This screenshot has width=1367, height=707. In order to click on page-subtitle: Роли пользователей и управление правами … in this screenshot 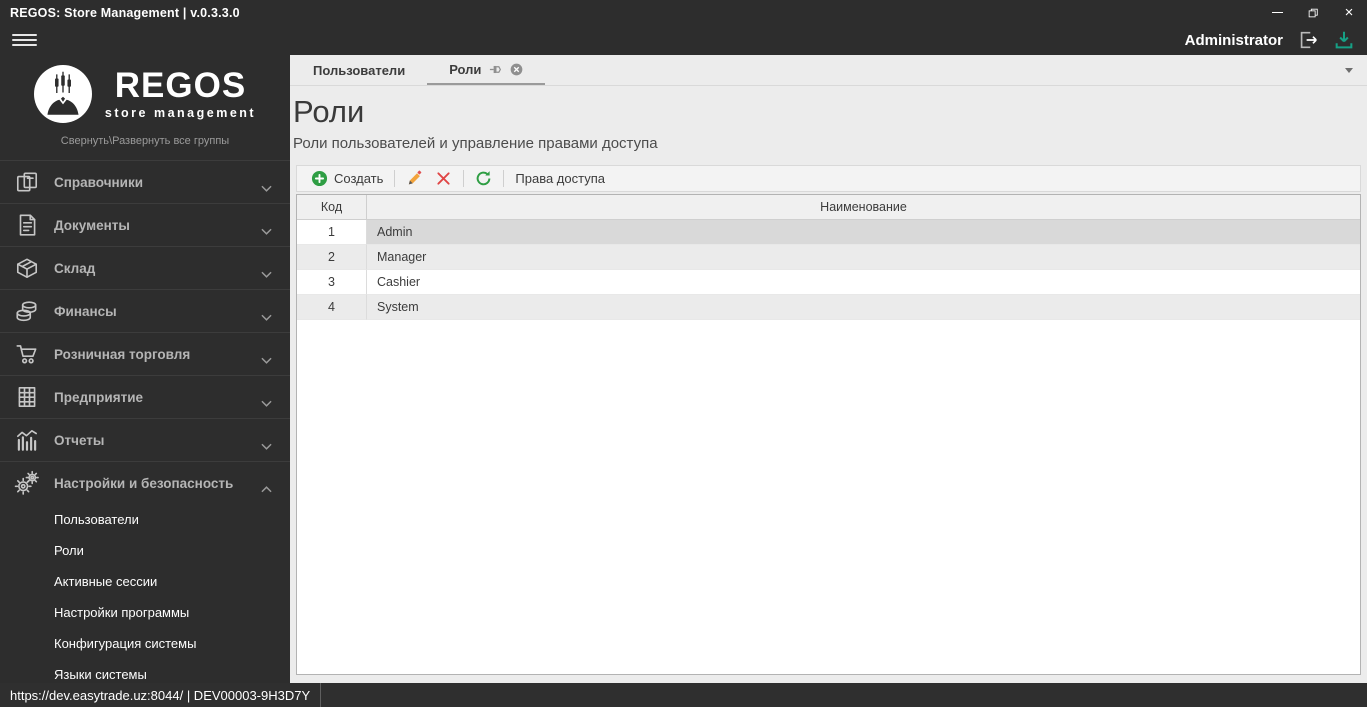, I will do `click(475, 144)`.